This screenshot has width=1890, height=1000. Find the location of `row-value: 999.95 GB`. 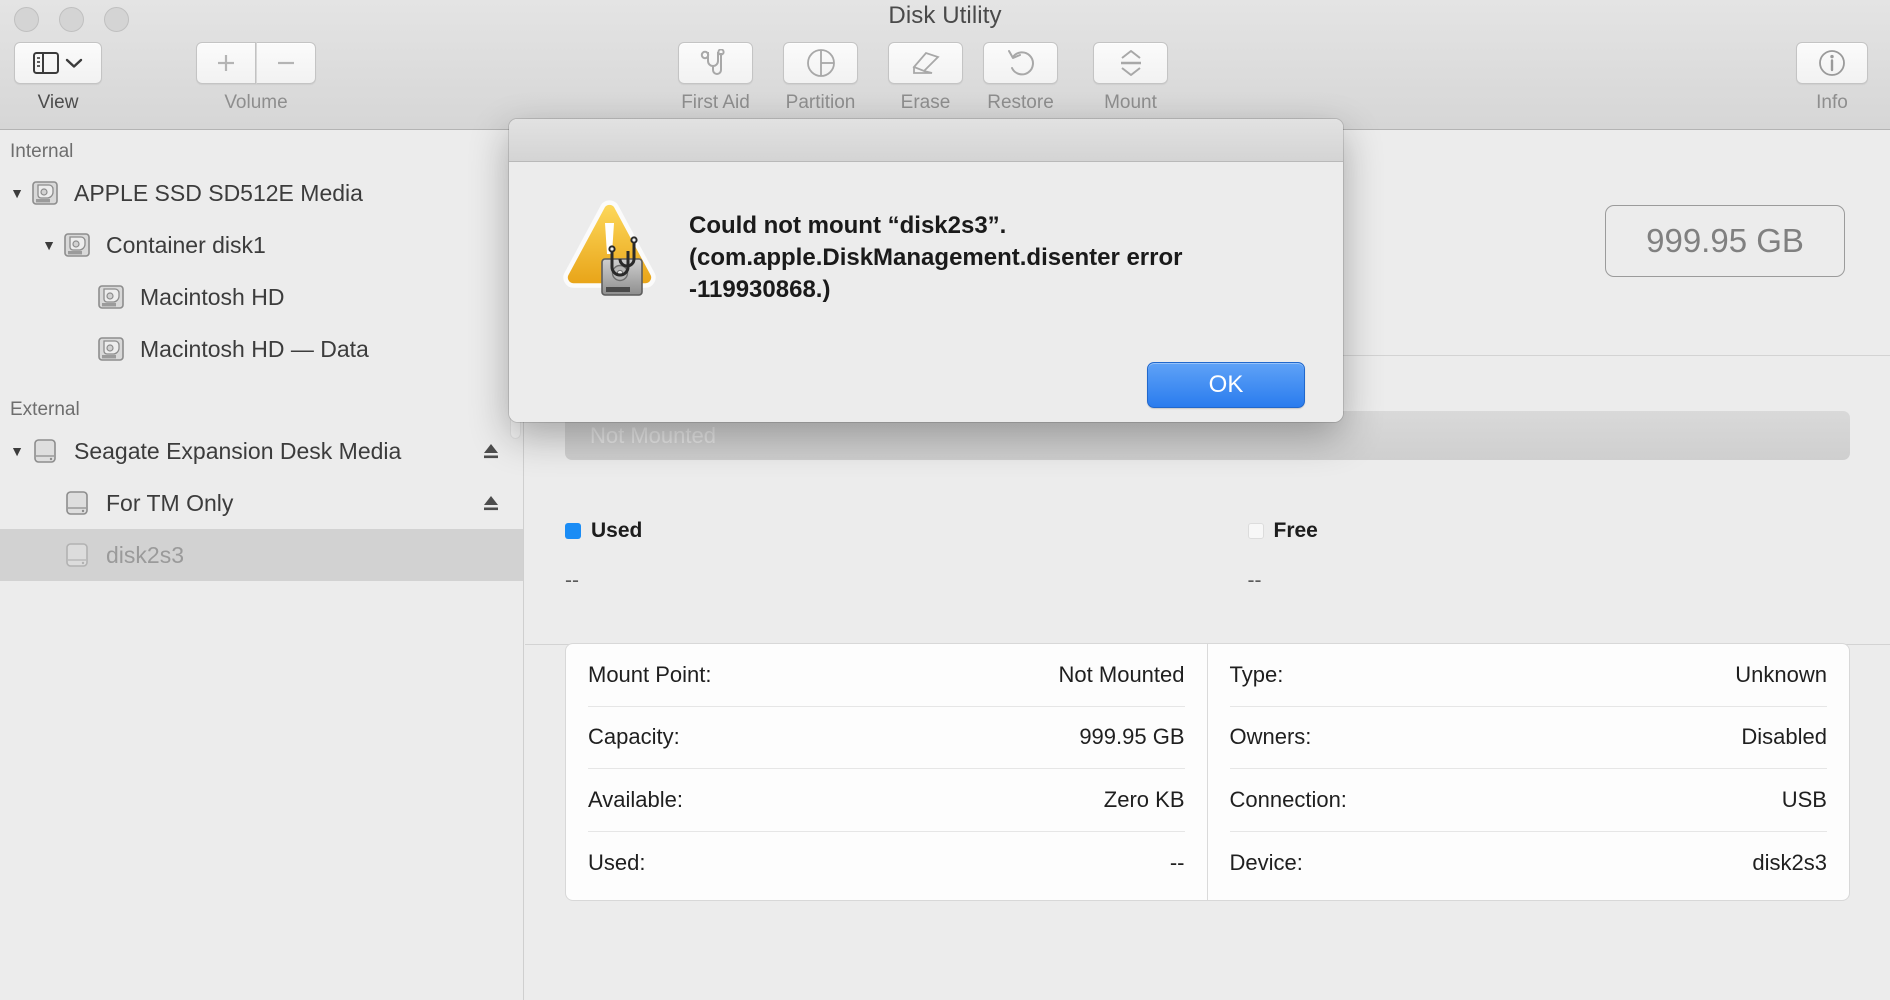

row-value: 999.95 GB is located at coordinates (1132, 737).